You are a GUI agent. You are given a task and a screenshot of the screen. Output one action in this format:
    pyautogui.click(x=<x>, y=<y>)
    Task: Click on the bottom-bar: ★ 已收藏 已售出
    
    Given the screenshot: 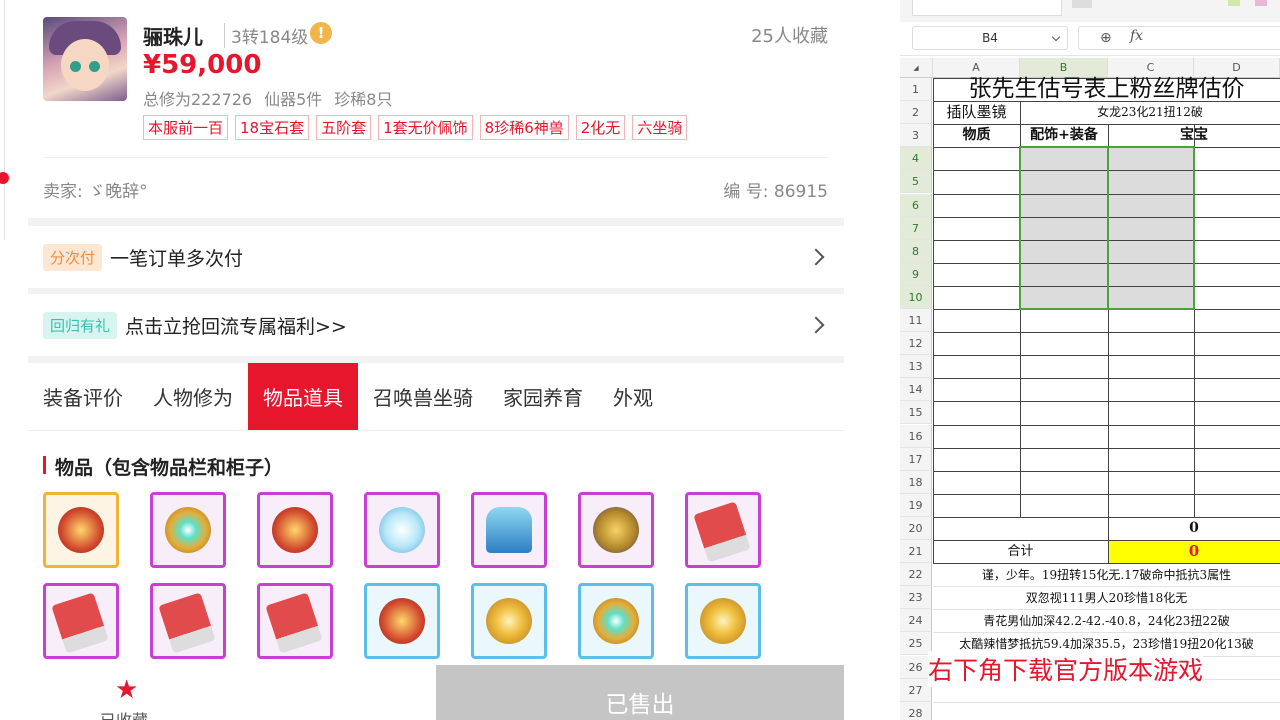 What is the action you would take?
    pyautogui.click(x=436, y=692)
    